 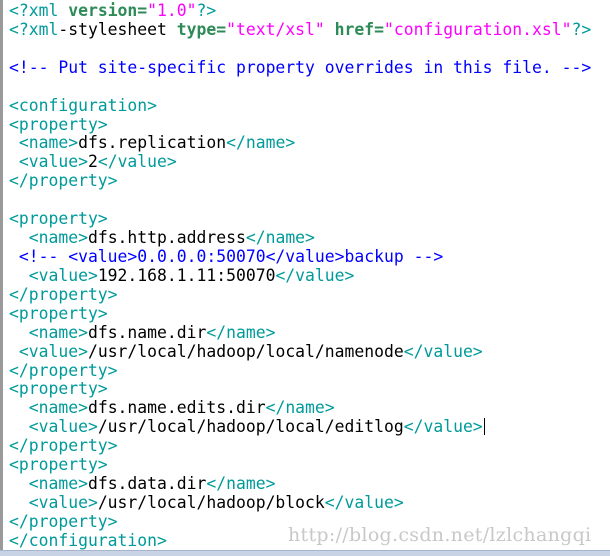 I want to click on xml-text: dfs.name.edits.dir, so click(x=176, y=408).